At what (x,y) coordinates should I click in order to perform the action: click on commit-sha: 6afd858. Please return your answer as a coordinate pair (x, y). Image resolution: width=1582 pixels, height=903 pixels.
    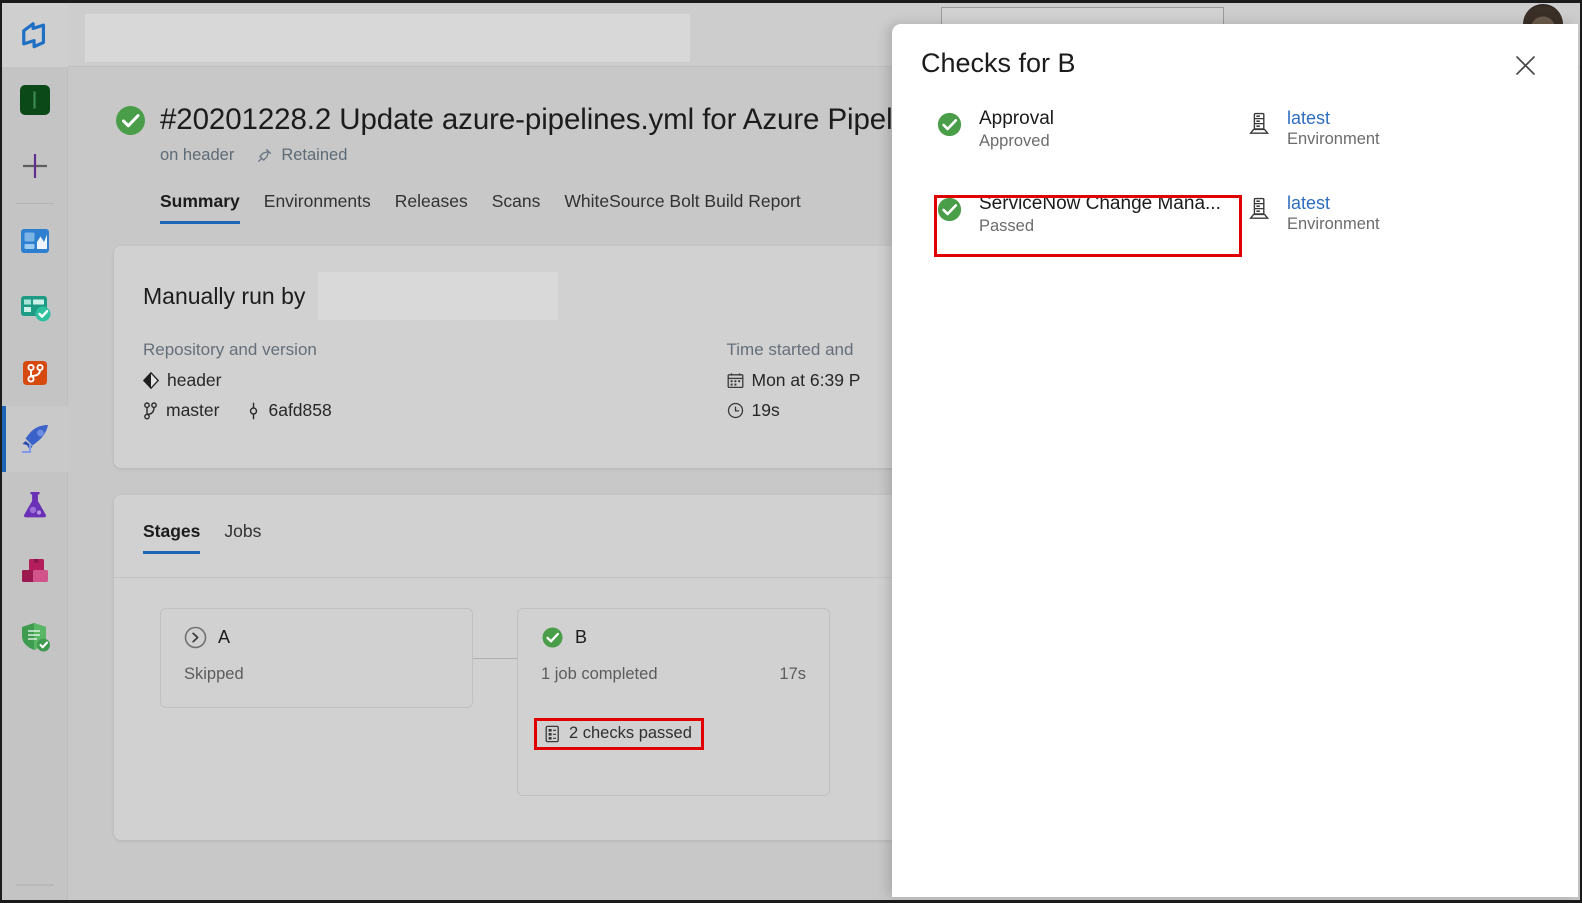
    Looking at the image, I should click on (299, 410).